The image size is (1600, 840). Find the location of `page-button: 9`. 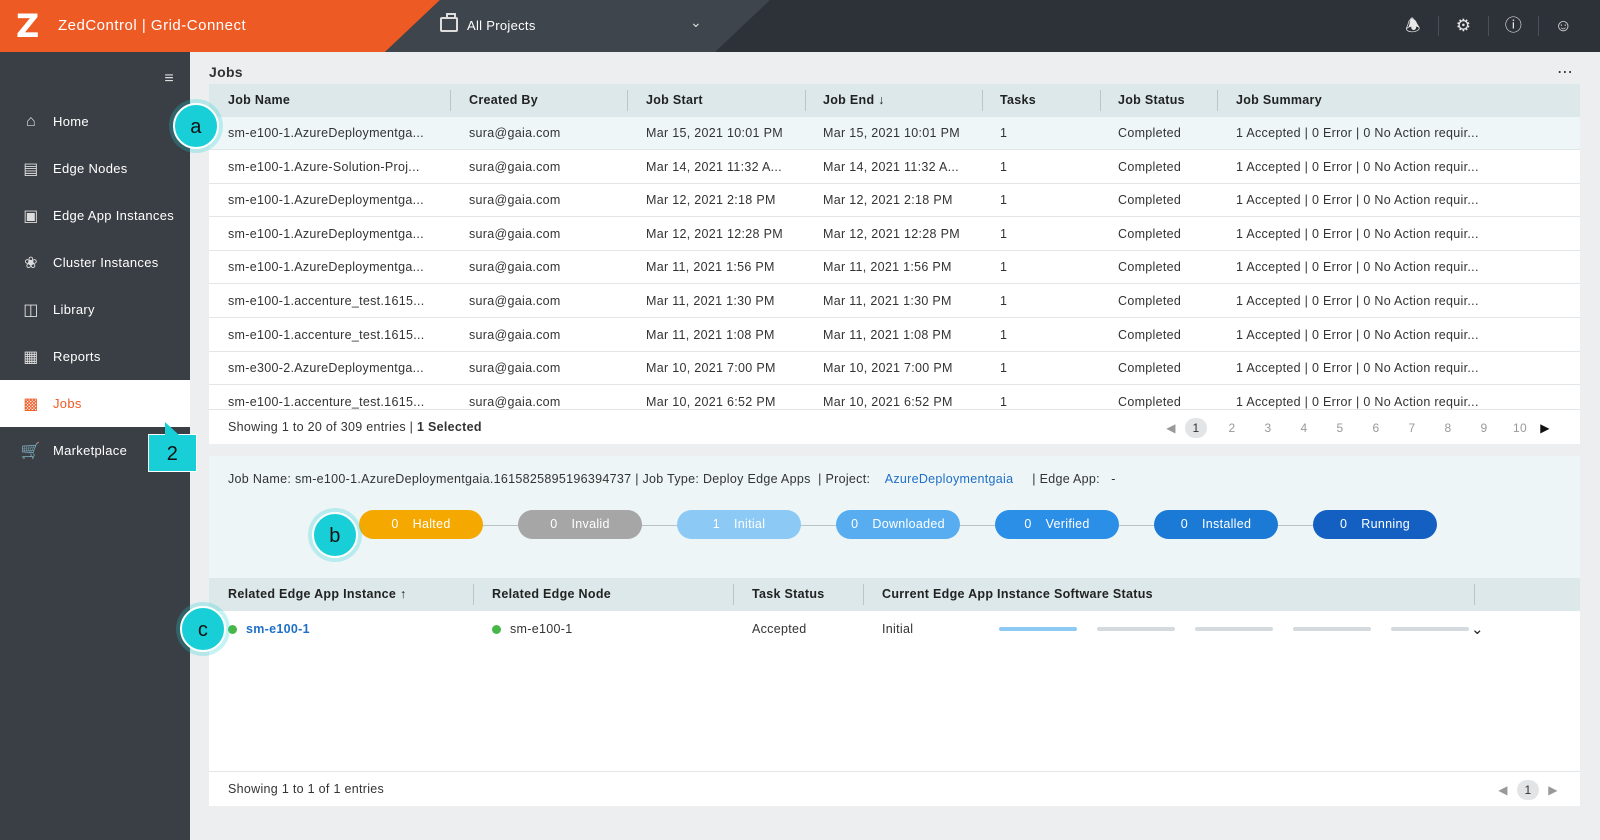

page-button: 9 is located at coordinates (1484, 428).